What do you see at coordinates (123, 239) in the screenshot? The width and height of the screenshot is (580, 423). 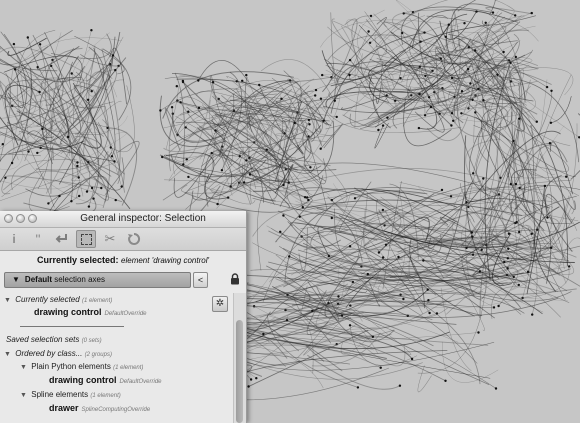 I see `inspector-toolbar: i " ✂` at bounding box center [123, 239].